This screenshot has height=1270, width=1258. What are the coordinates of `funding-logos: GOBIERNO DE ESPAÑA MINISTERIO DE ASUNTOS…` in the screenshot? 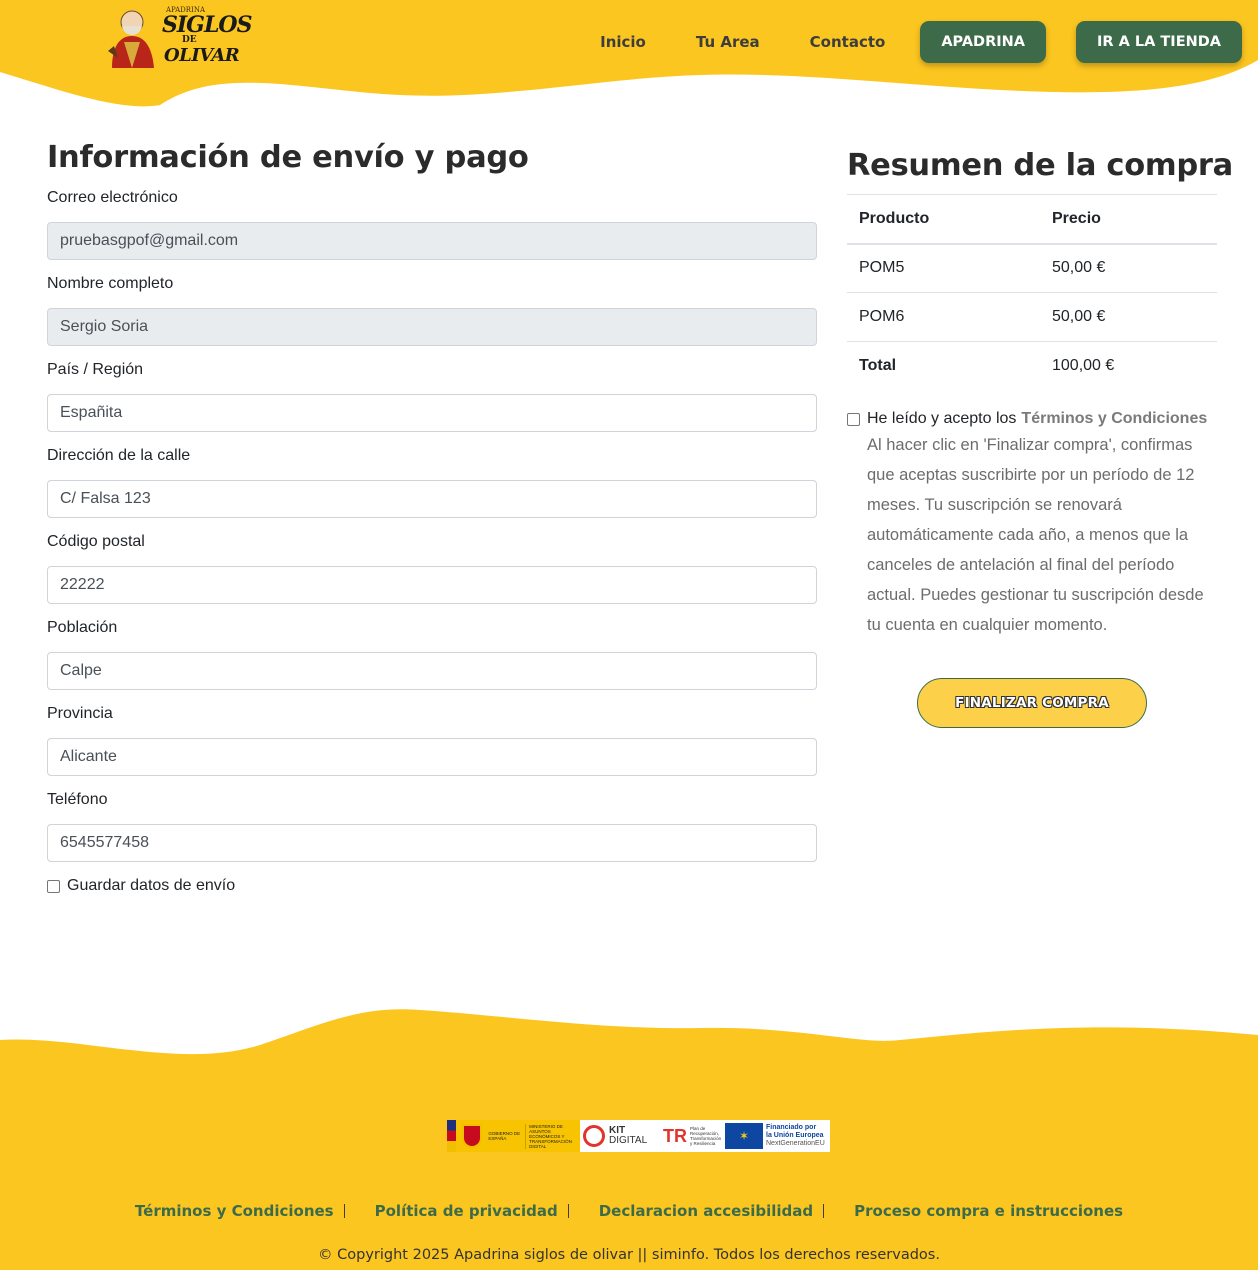 It's located at (638, 1136).